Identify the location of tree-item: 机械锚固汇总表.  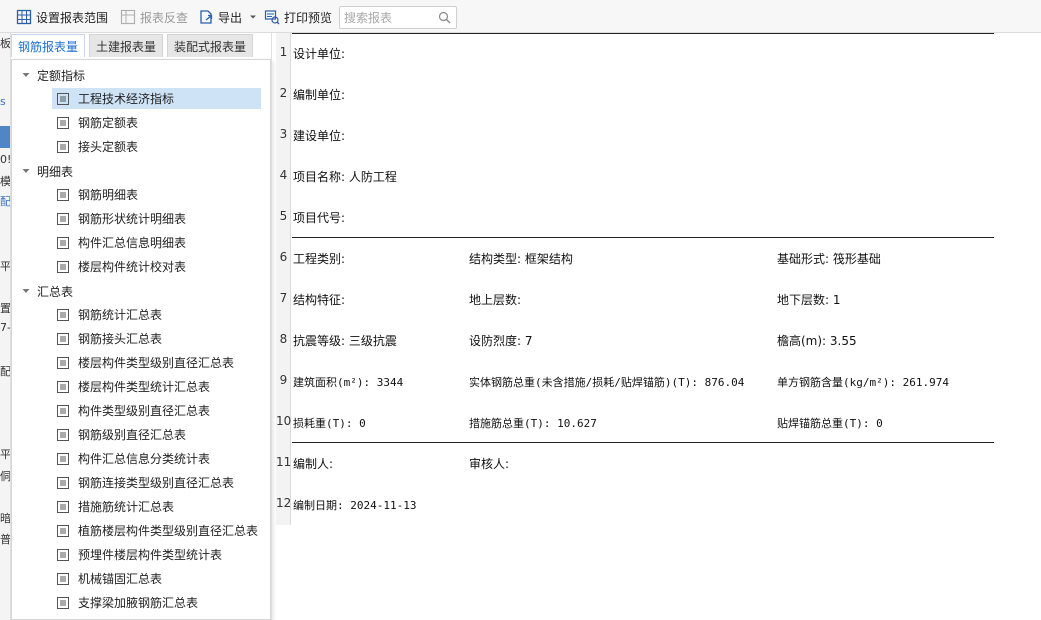
(156, 578).